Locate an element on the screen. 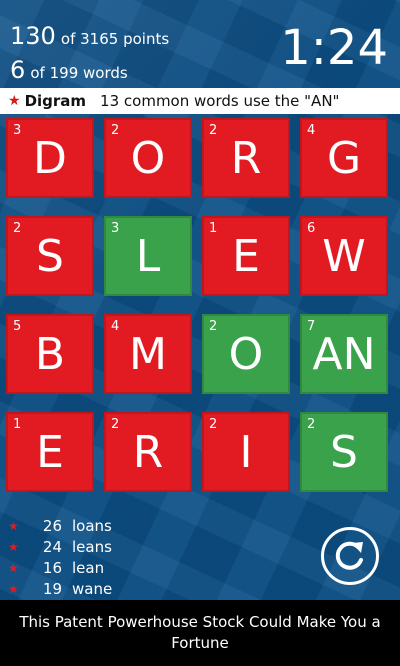  score-header: 130 of 3165 points 6 of 199 words 1:24 is located at coordinates (200, 43).